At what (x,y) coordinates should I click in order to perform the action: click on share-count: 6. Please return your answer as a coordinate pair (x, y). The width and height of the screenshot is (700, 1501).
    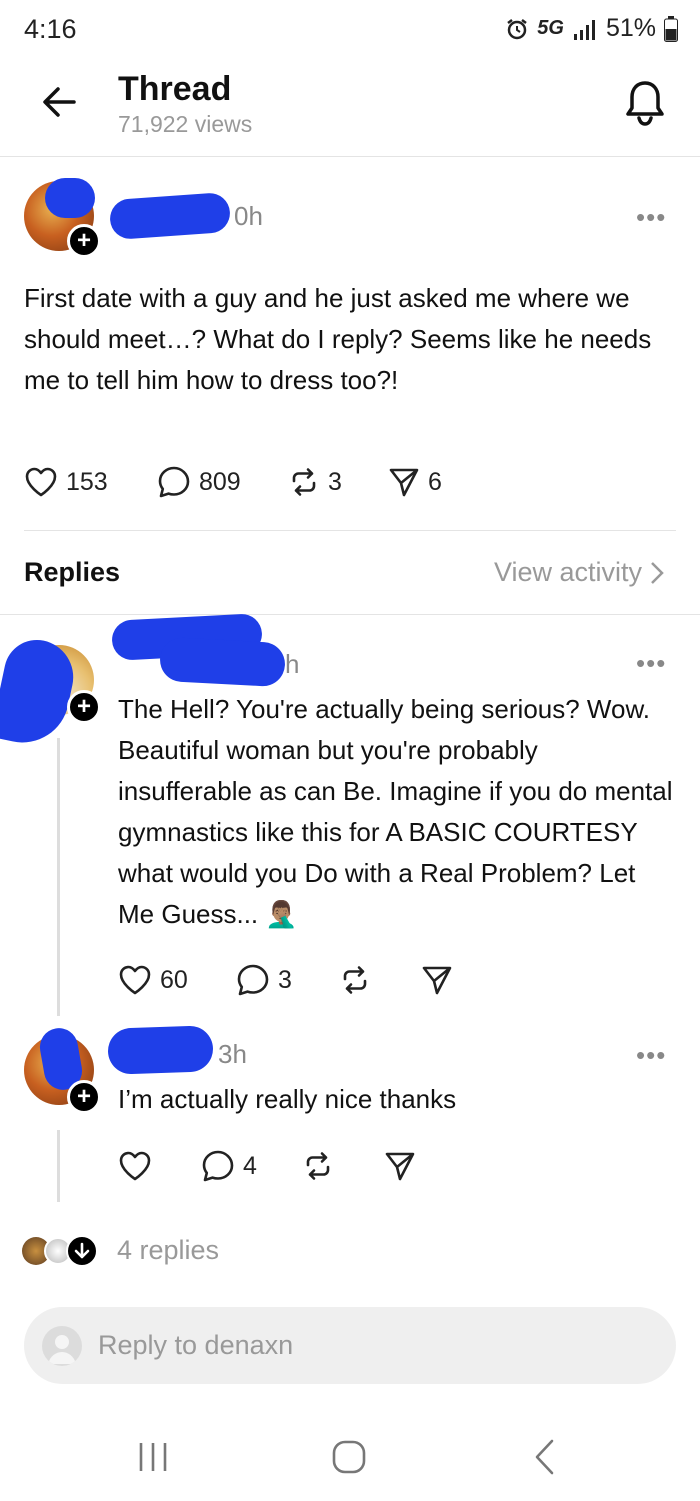
    Looking at the image, I should click on (435, 481).